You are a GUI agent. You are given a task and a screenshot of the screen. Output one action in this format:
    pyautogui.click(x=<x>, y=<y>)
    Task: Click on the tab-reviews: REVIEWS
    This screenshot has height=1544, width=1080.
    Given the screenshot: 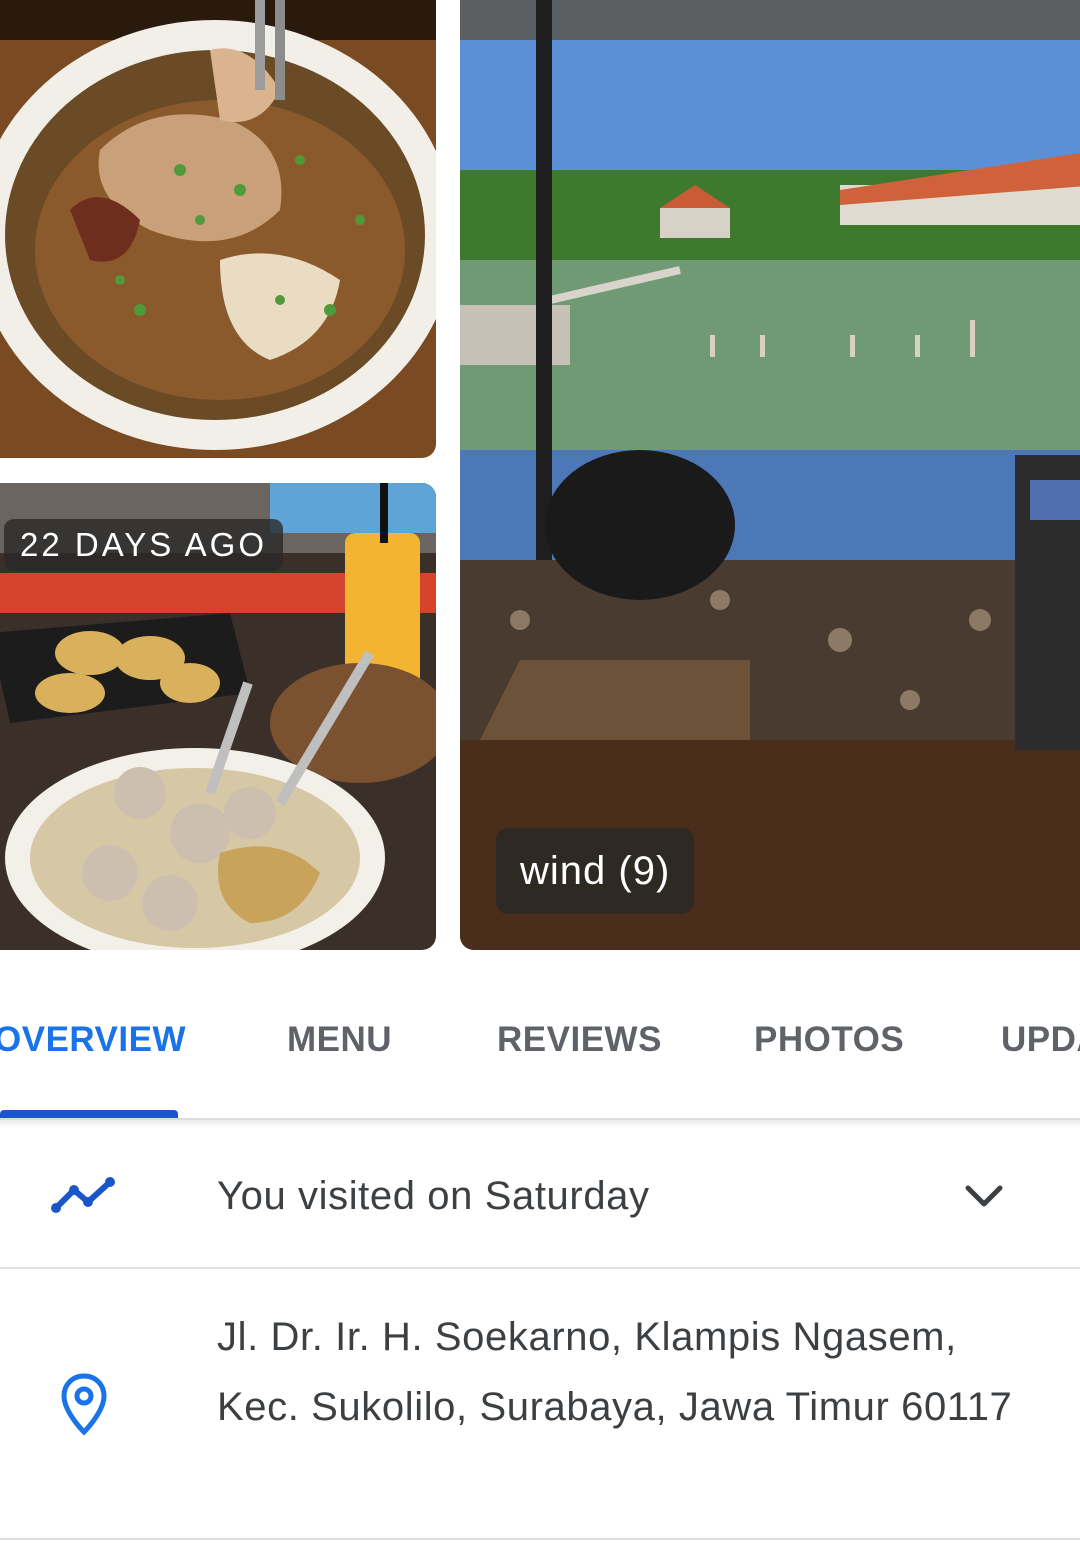 What is the action you would take?
    pyautogui.click(x=579, y=1045)
    